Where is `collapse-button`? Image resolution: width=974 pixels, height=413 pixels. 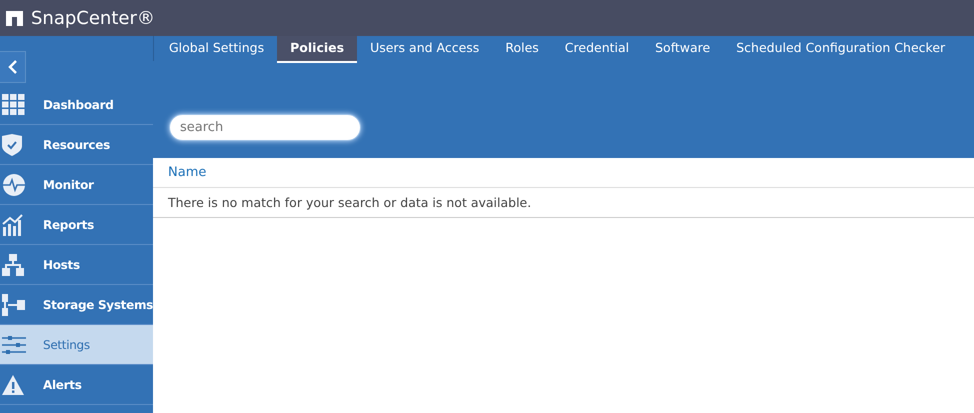
collapse-button is located at coordinates (13, 66).